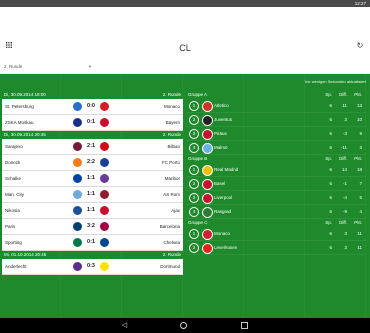 The width and height of the screenshot is (370, 333). Describe the element at coordinates (170, 266) in the screenshot. I see `away-team-name: Dortmund` at that location.